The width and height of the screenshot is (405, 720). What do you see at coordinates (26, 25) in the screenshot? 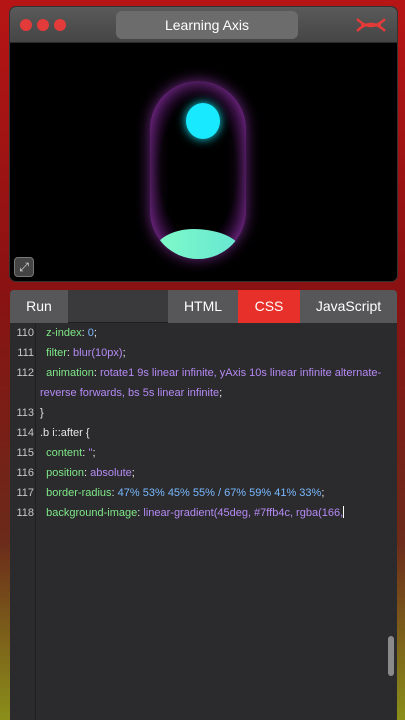
I see `close-dot-icon` at bounding box center [26, 25].